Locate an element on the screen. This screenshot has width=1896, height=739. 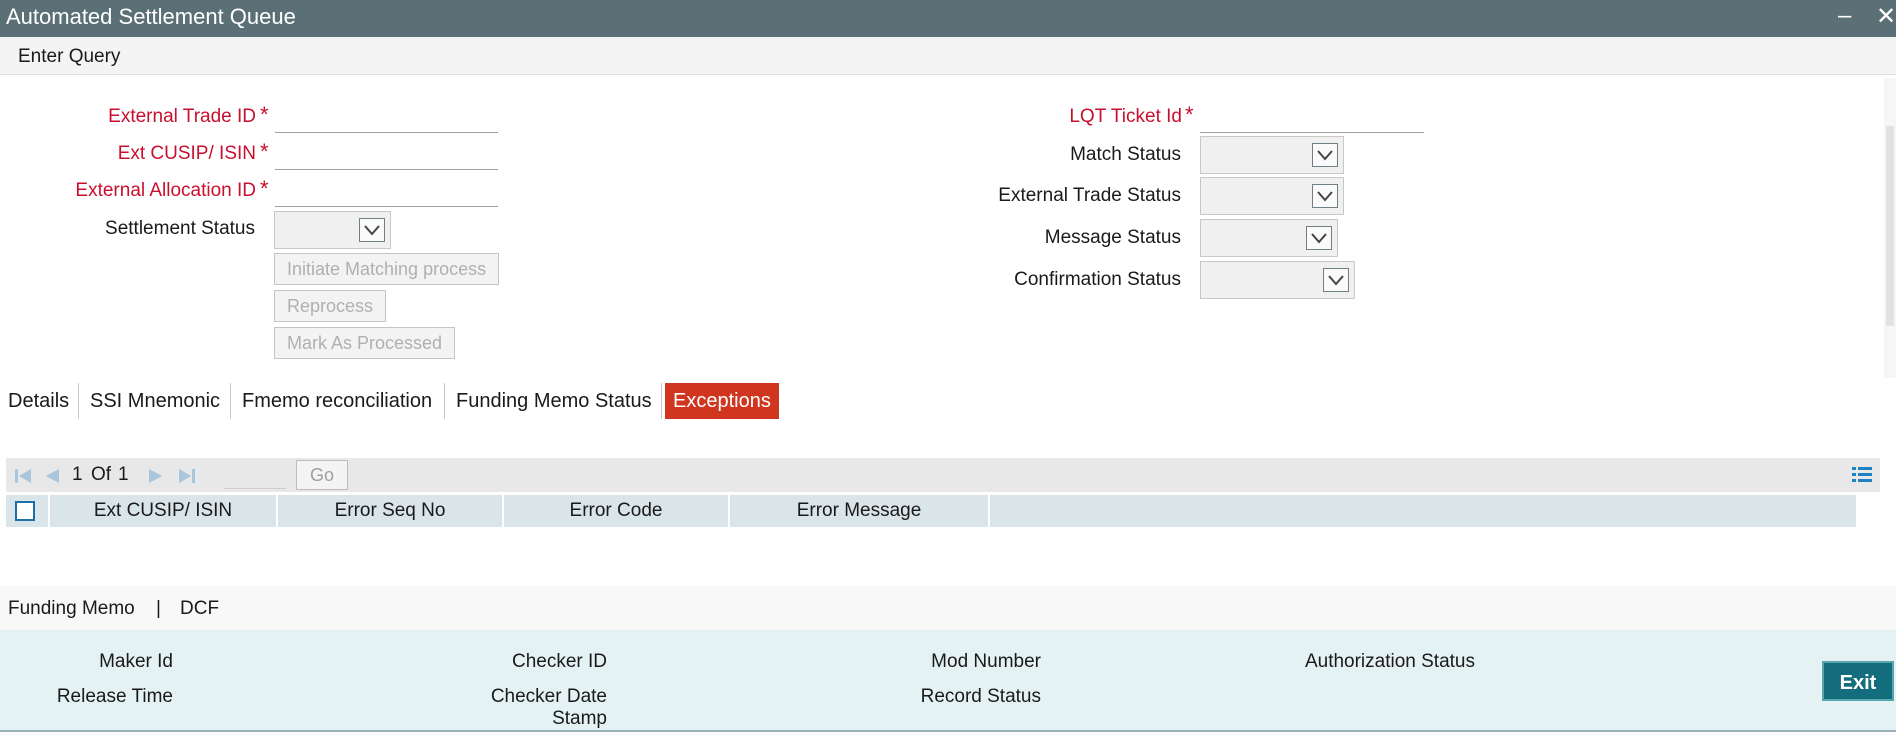
settlement-status-label: Settlement Status is located at coordinates (180, 228).